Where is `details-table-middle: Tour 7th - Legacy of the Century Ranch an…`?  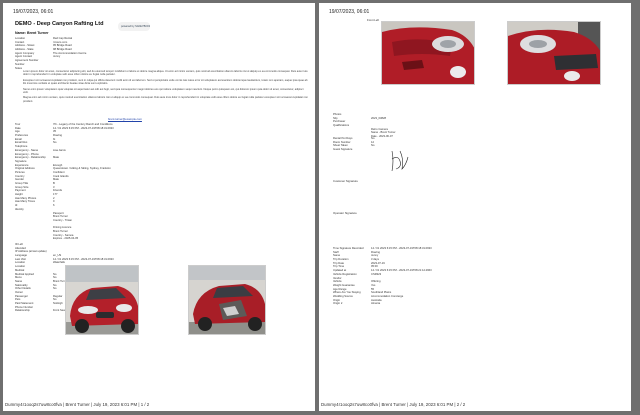 details-table-middle: Tour 7th - Legacy of the Century Ranch an… is located at coordinates (160, 182).